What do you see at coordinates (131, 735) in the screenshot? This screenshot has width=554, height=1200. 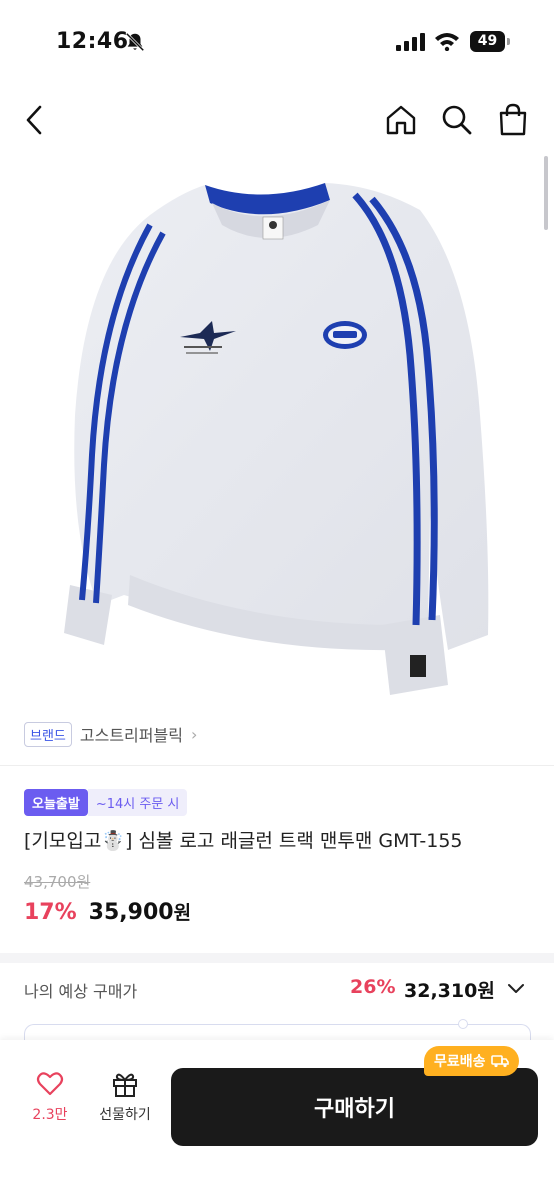 I see `brand-name: 고스트리퍼블릭` at bounding box center [131, 735].